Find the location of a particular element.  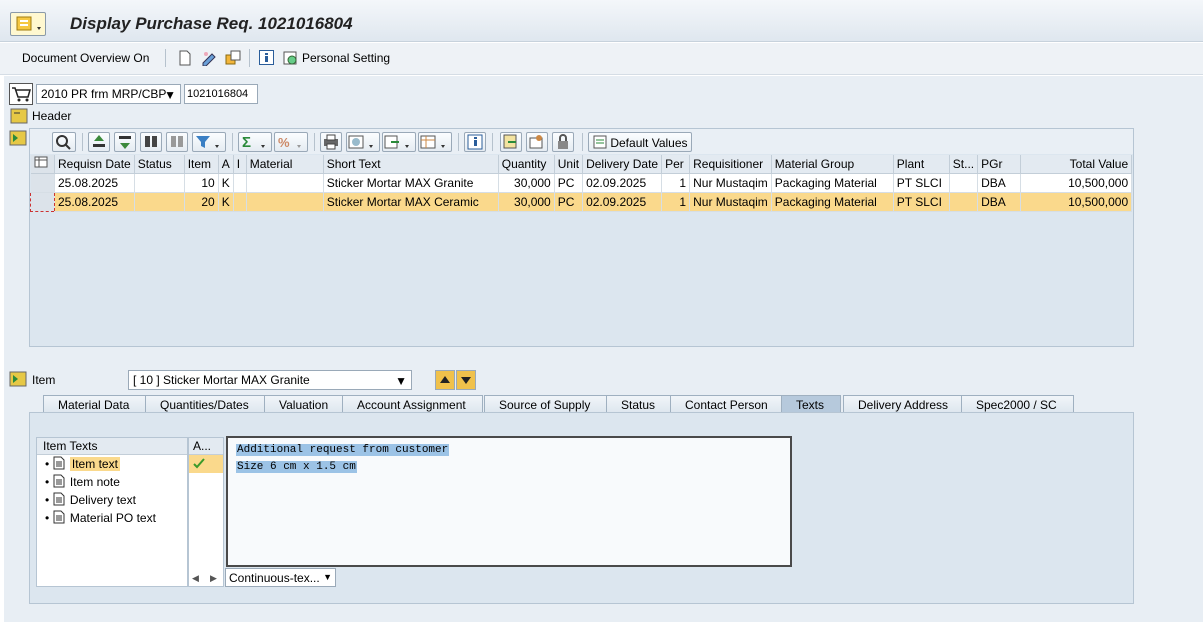

default-values-button: Default Values is located at coordinates (640, 142).